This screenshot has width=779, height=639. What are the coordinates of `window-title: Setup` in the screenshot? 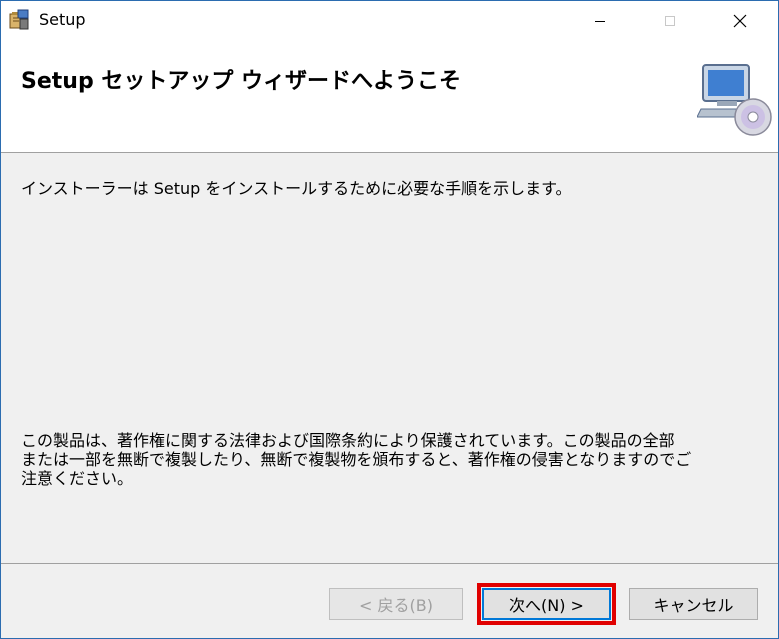 It's located at (62, 19).